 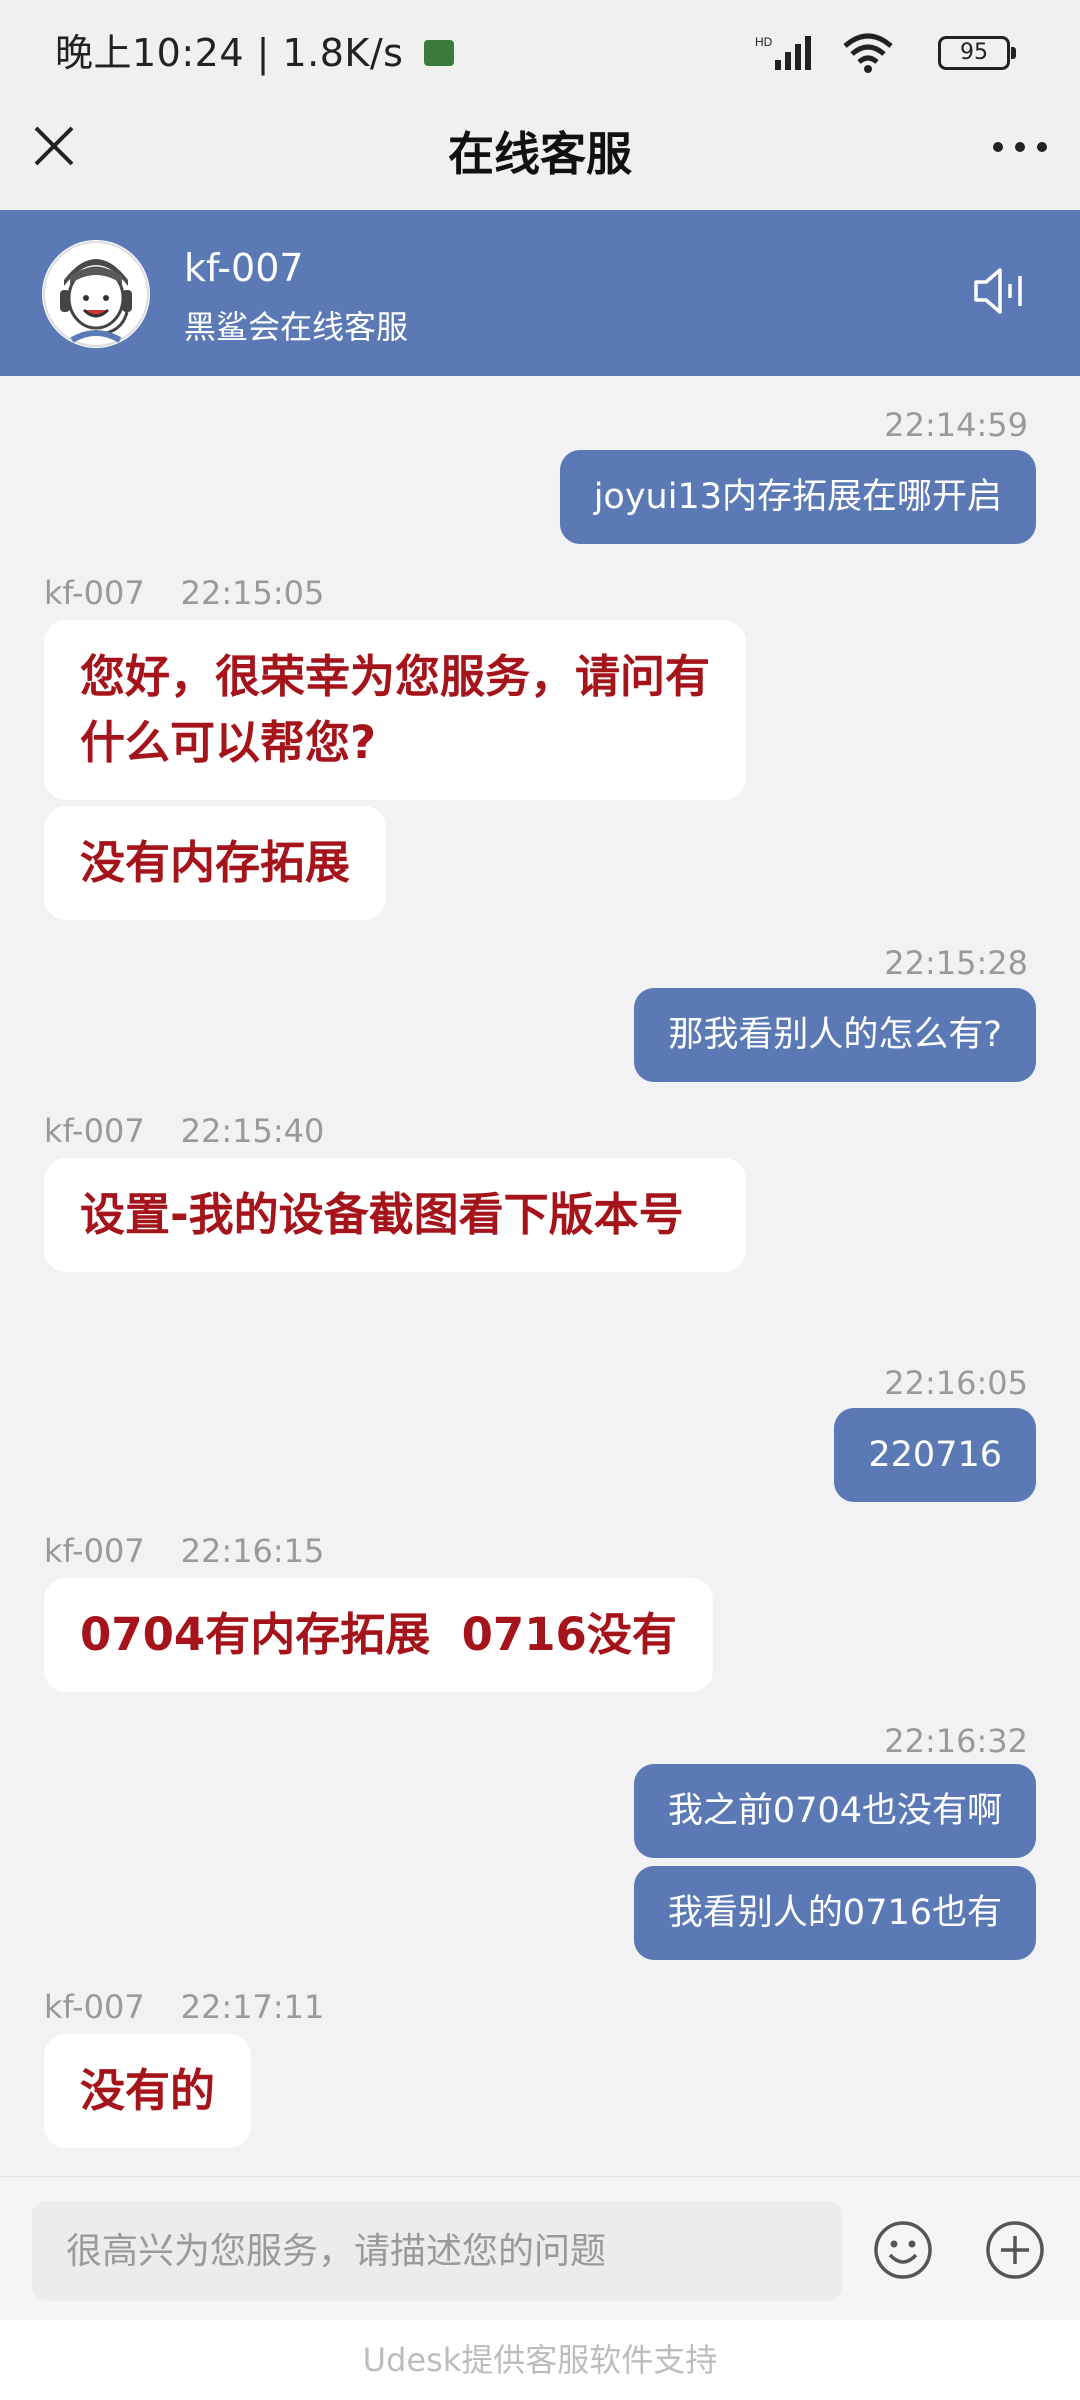 I want to click on user-message: 我之前0704也没有啊, so click(x=834, y=1811).